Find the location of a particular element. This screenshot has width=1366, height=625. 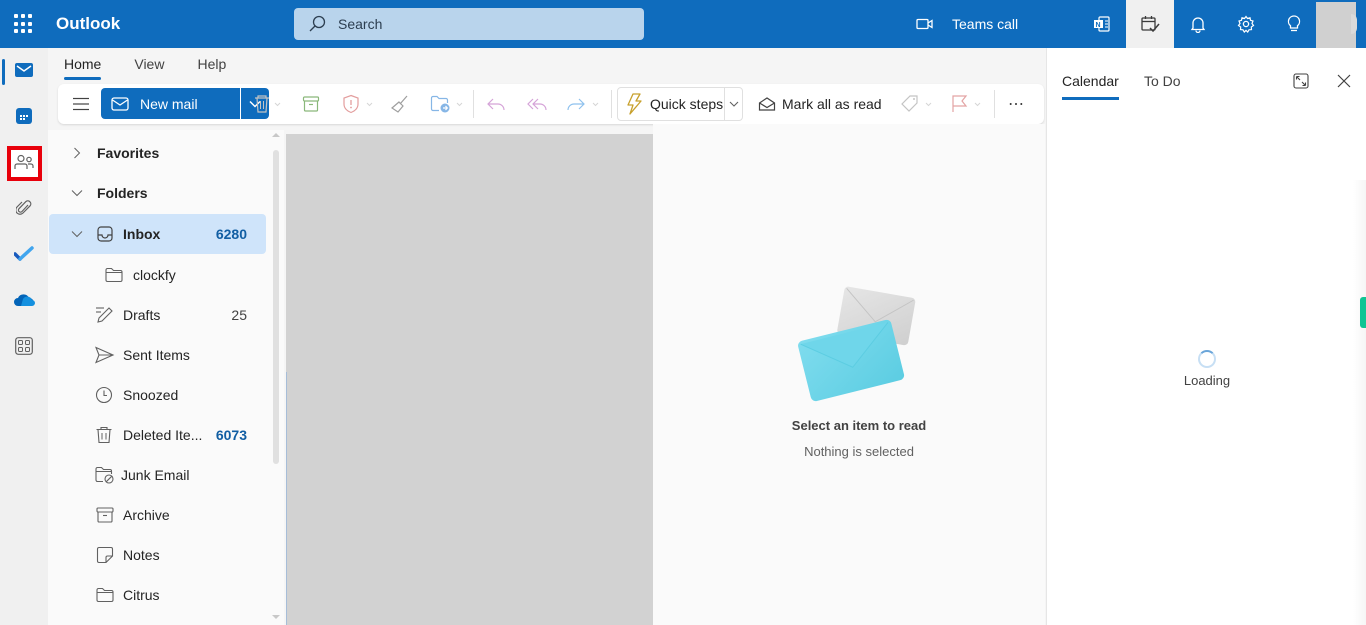

rail-item-people is located at coordinates (24, 162).